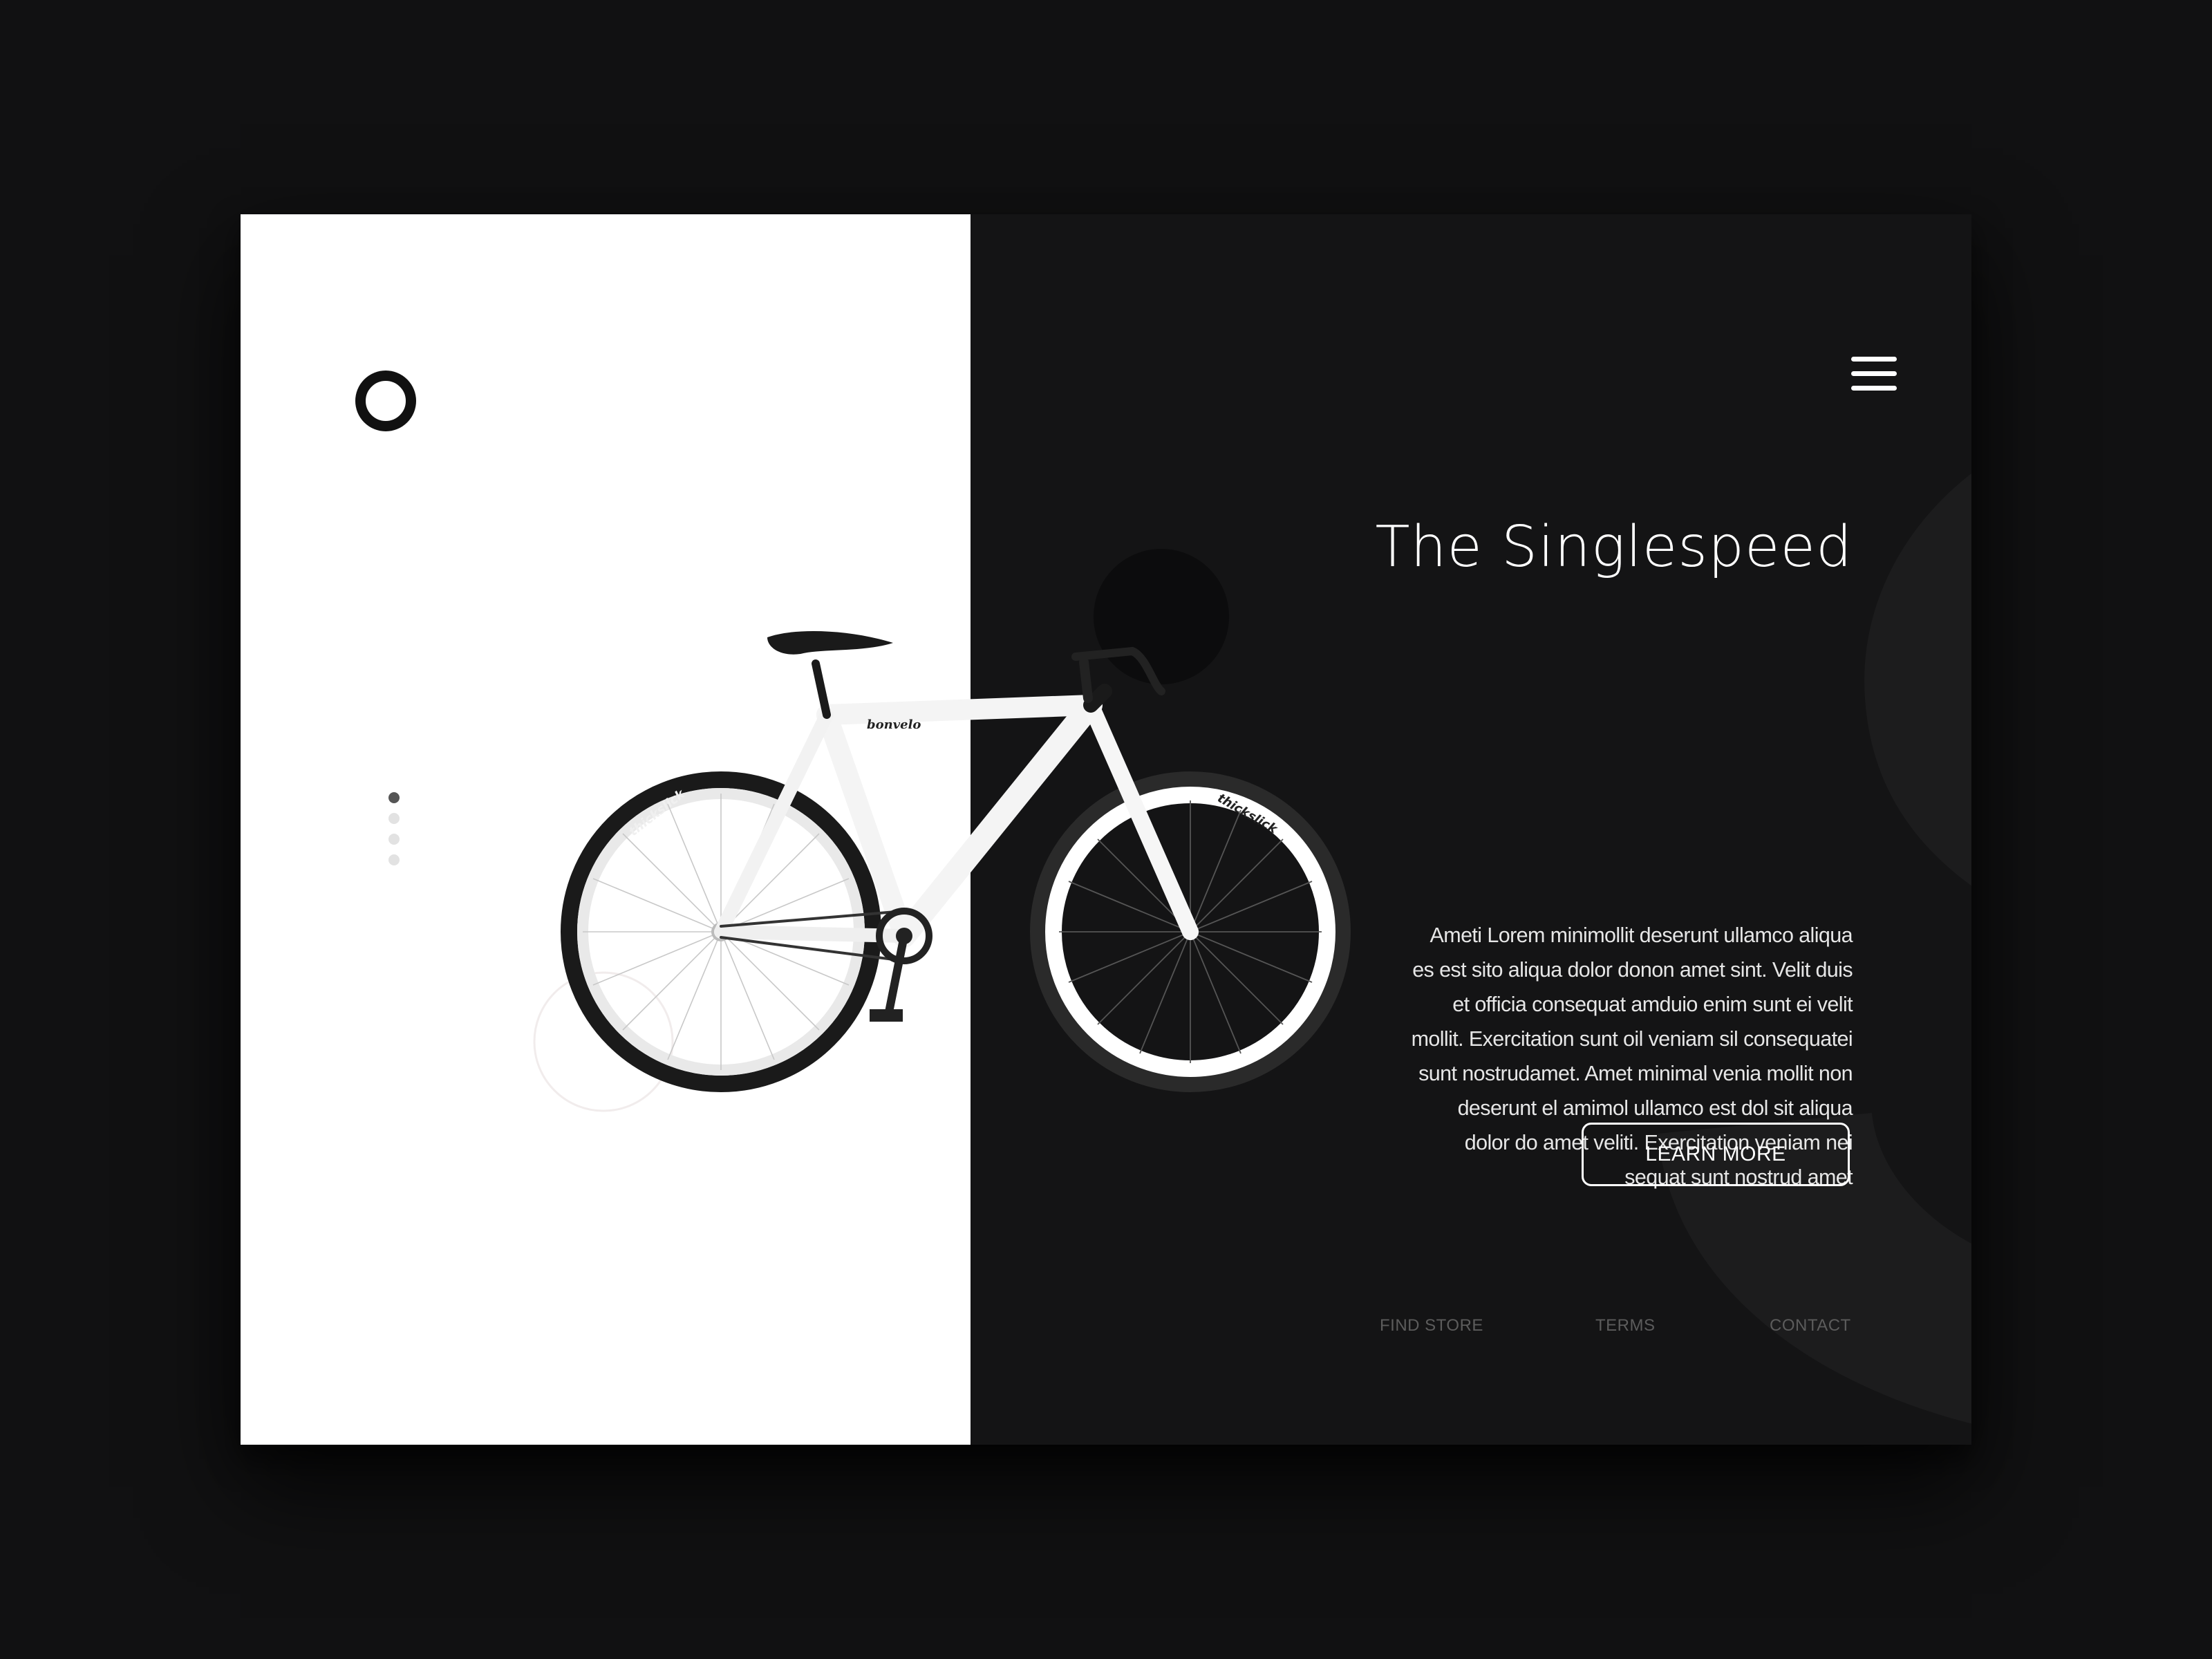  I want to click on learn-more-button: LEARN MORE, so click(1716, 1154).